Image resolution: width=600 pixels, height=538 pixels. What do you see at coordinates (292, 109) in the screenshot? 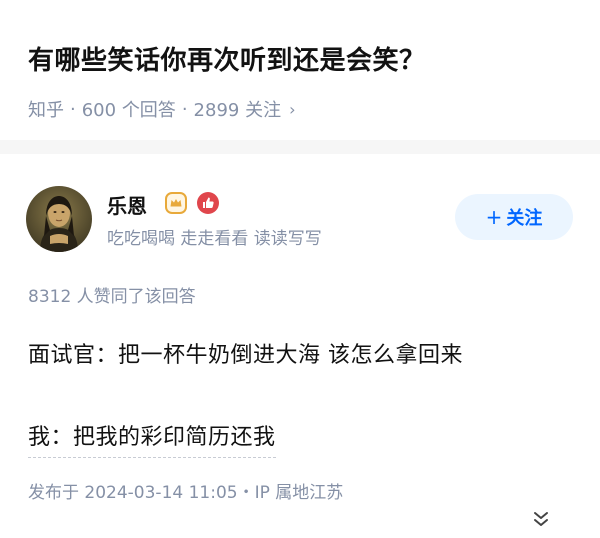
I see `chevron-right-icon: ›` at bounding box center [292, 109].